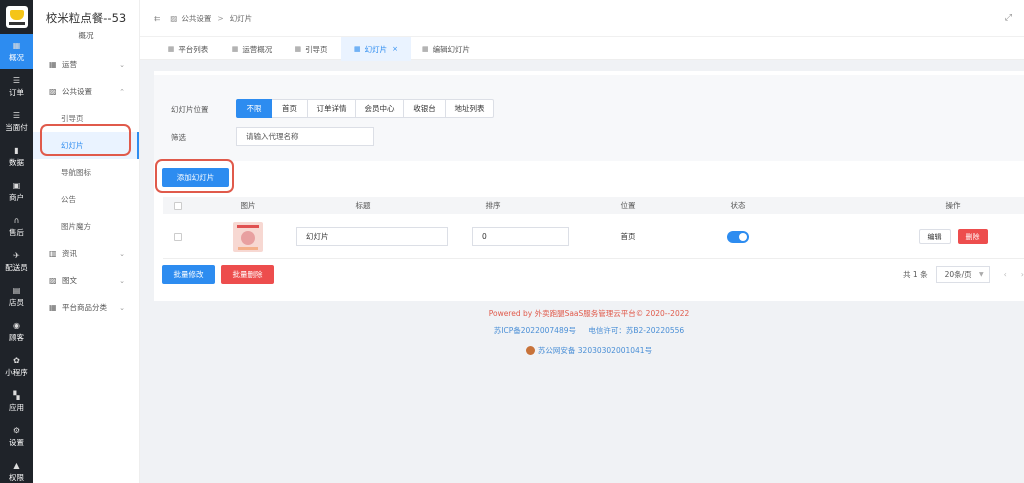 Image resolution: width=1024 pixels, height=483 pixels. What do you see at coordinates (915, 274) in the screenshot?
I see `total-count: 共 1 条` at bounding box center [915, 274].